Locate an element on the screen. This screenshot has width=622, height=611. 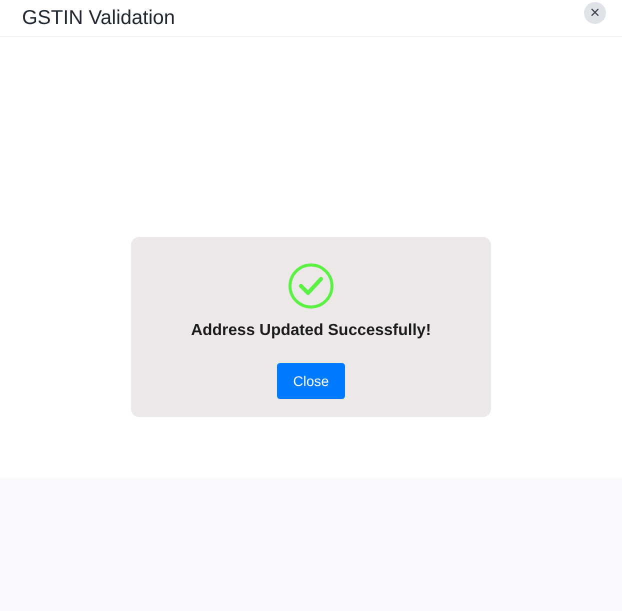
close-dialog-button: Close is located at coordinates (311, 381).